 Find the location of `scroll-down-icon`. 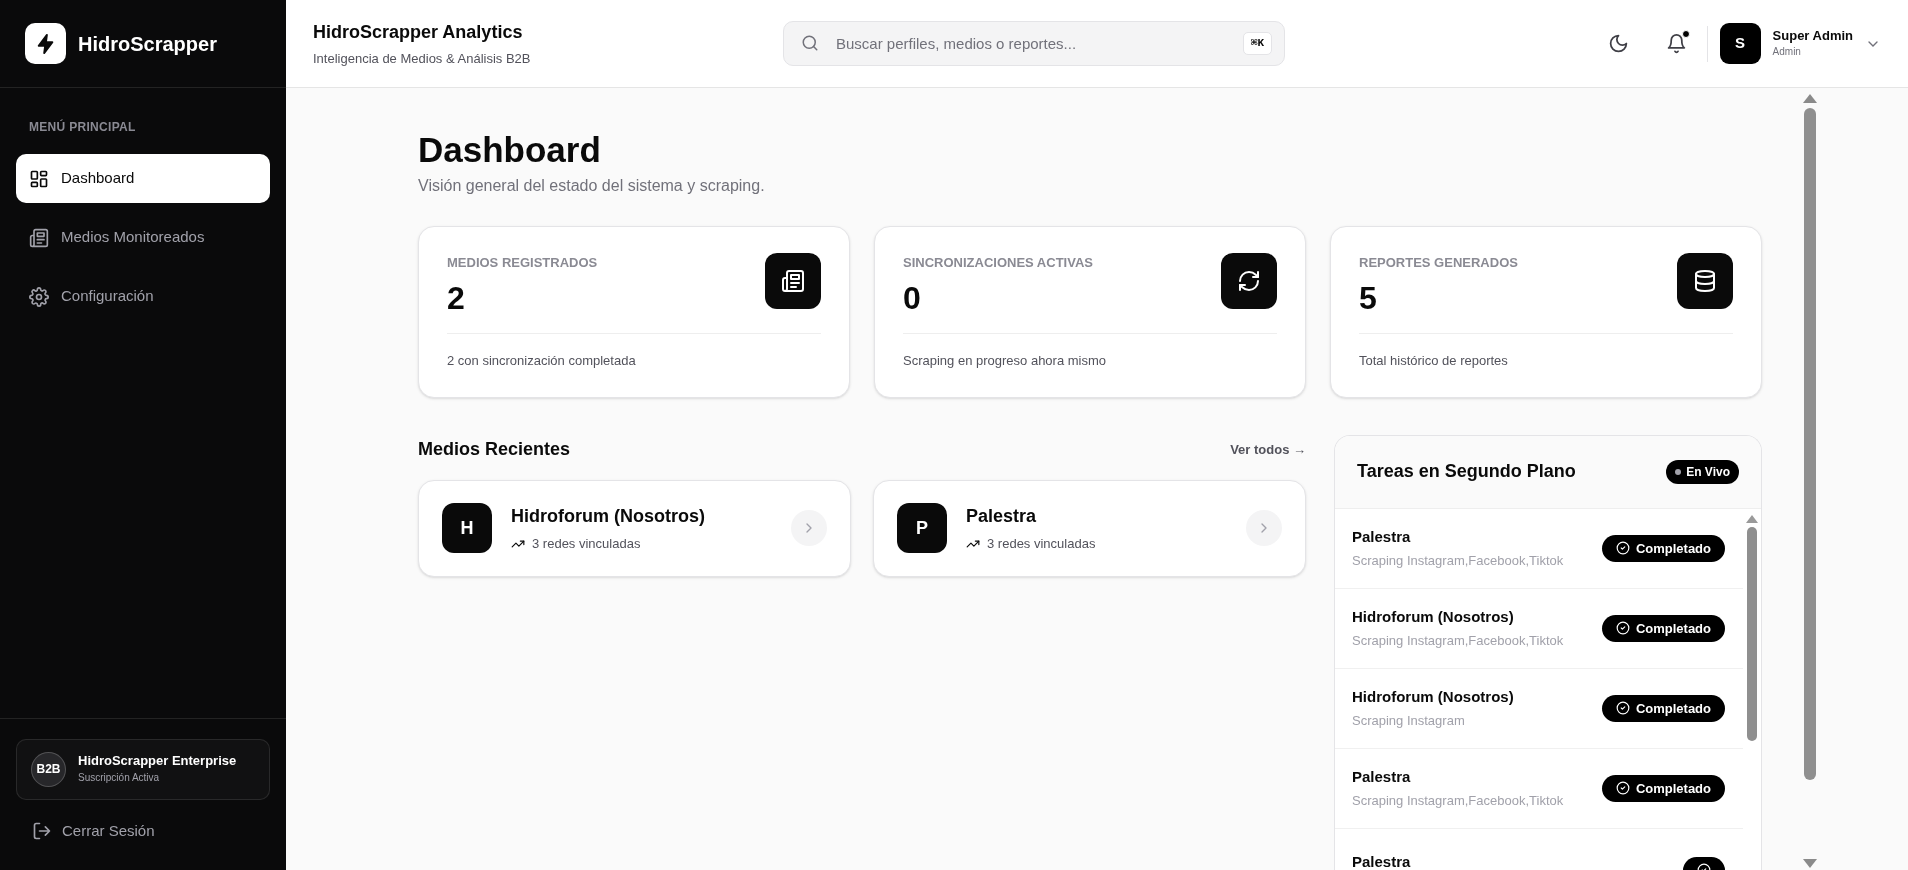

scroll-down-icon is located at coordinates (1810, 863).